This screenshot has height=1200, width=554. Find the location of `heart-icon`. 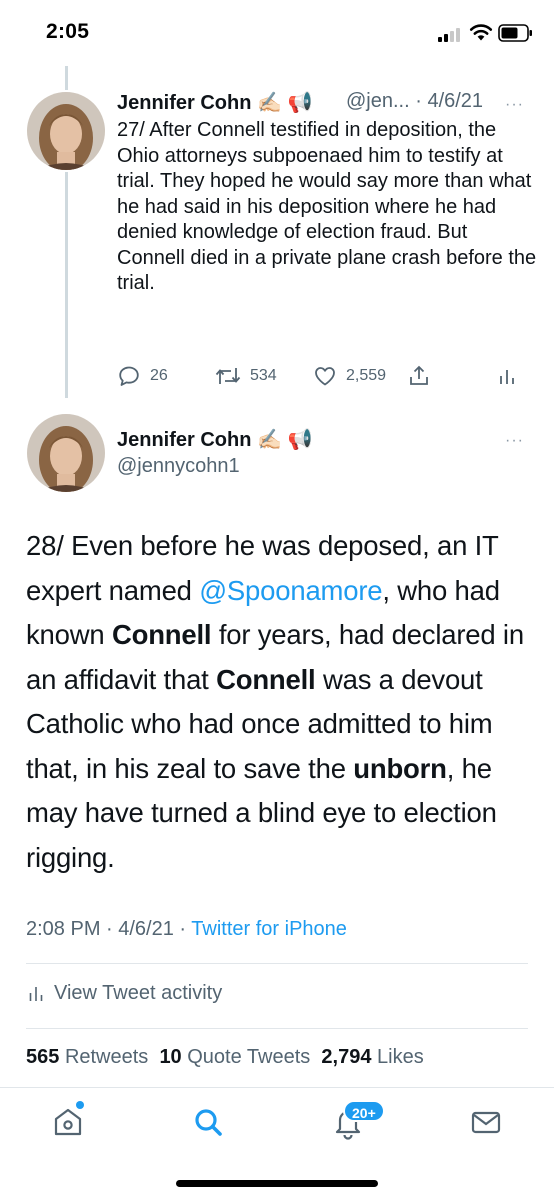

heart-icon is located at coordinates (325, 376).